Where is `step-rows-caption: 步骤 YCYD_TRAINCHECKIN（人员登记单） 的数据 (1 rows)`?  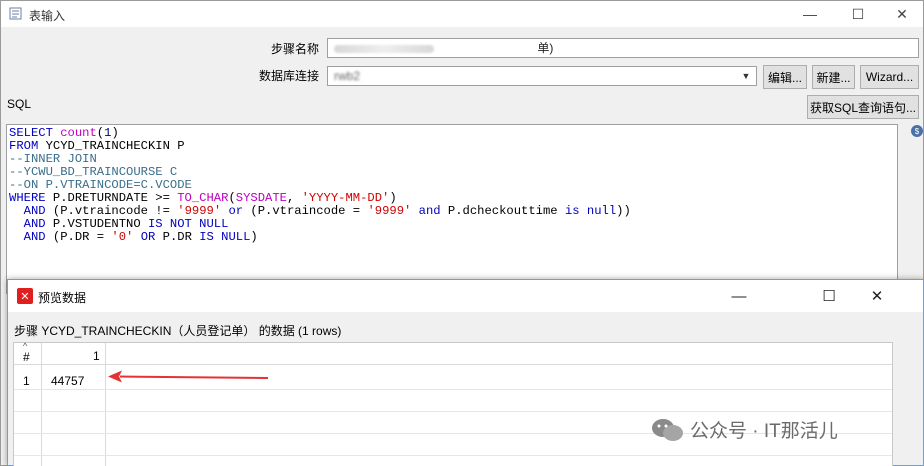
step-rows-caption: 步骤 YCYD_TRAINCHECKIN（人员登记单） 的数据 (1 rows) is located at coordinates (178, 331).